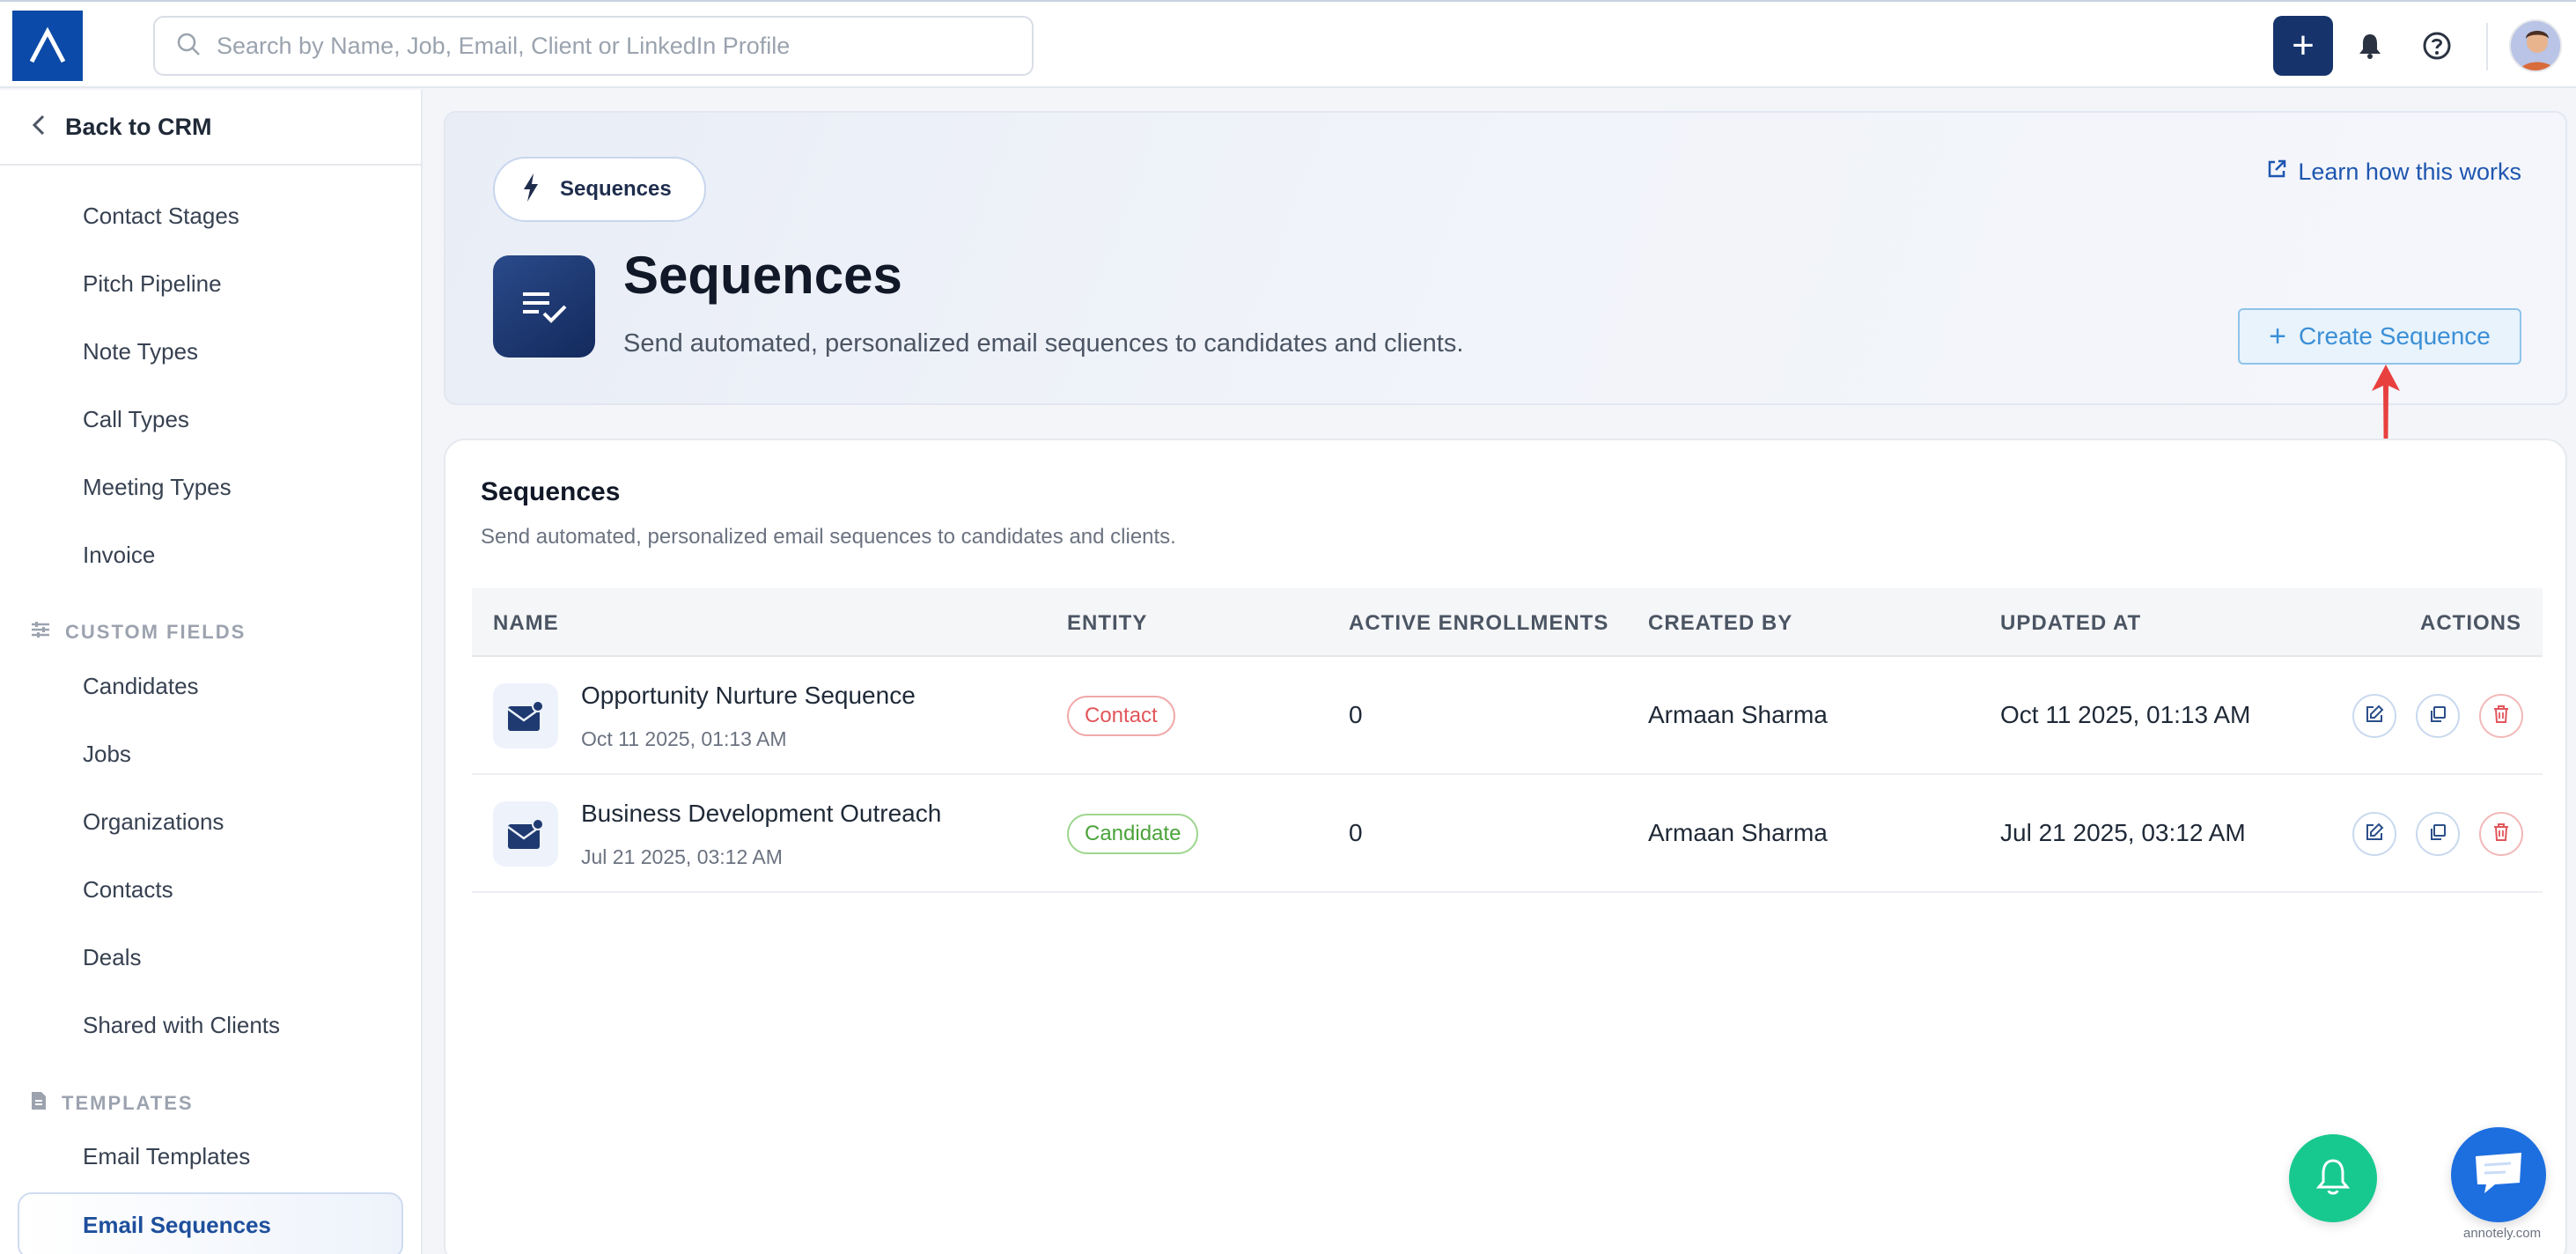 This screenshot has height=1254, width=2576. Describe the element at coordinates (2393, 173) in the screenshot. I see `learn-how-link: Learn how this works` at that location.